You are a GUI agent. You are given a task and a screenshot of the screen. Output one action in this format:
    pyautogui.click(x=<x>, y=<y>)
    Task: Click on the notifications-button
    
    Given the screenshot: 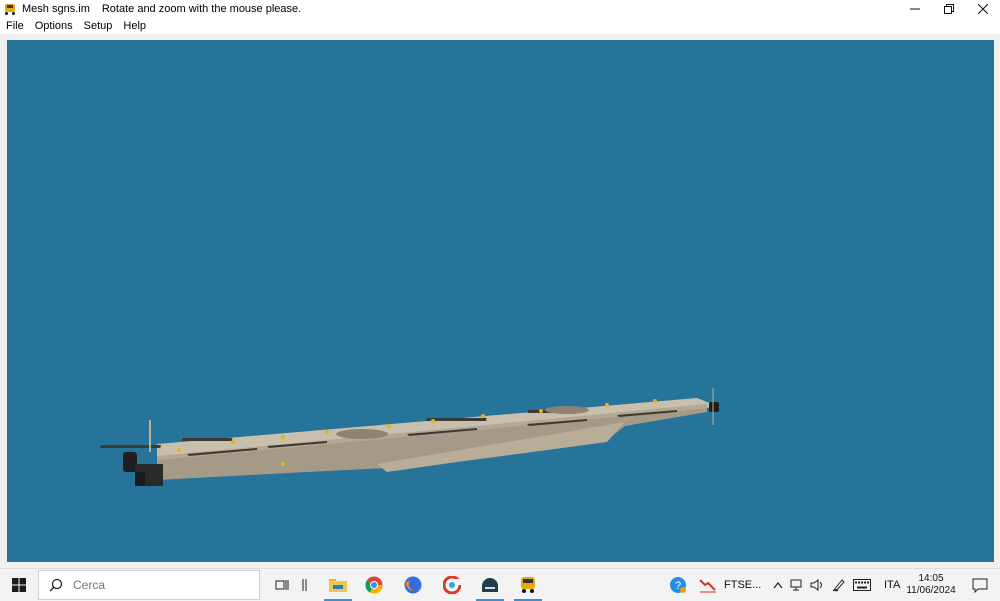 What is the action you would take?
    pyautogui.click(x=980, y=585)
    